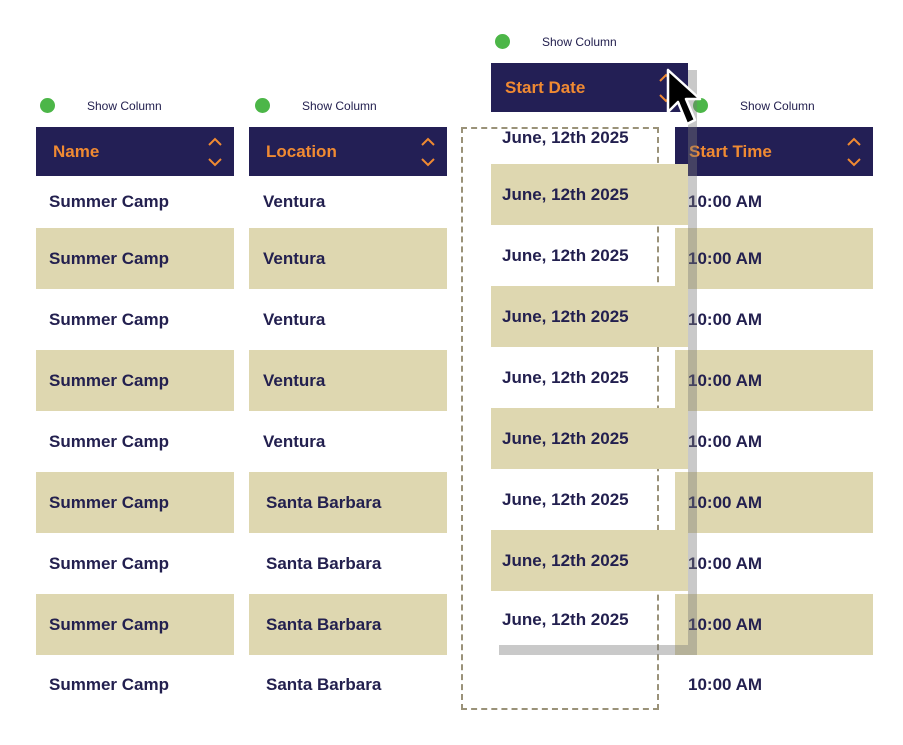  I want to click on column-header: Name, so click(135, 151).